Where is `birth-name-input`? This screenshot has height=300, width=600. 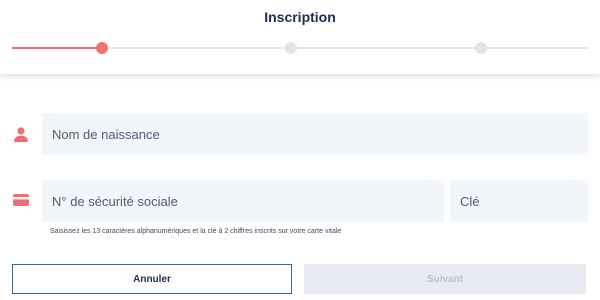 birth-name-input is located at coordinates (315, 134).